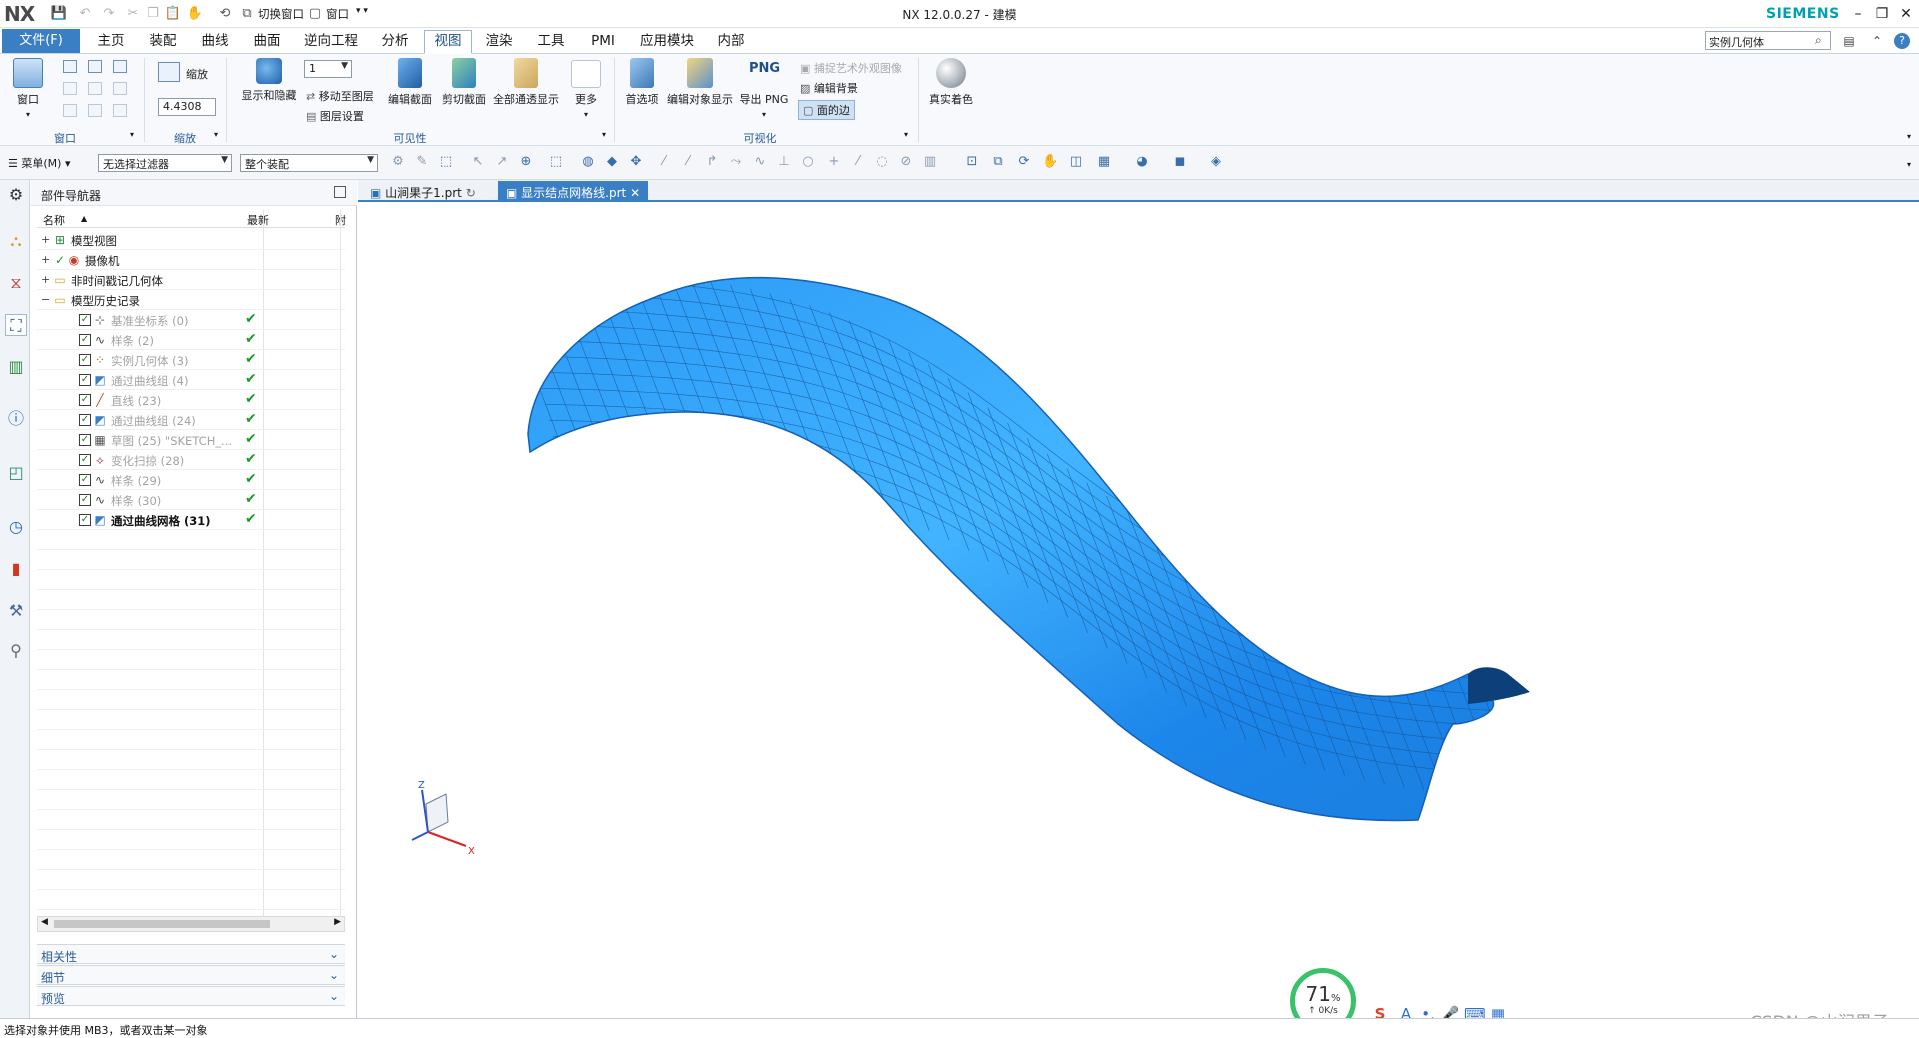 Image resolution: width=1919 pixels, height=1038 pixels. What do you see at coordinates (612, 162) in the screenshot?
I see `cube-icon: ◆` at bounding box center [612, 162].